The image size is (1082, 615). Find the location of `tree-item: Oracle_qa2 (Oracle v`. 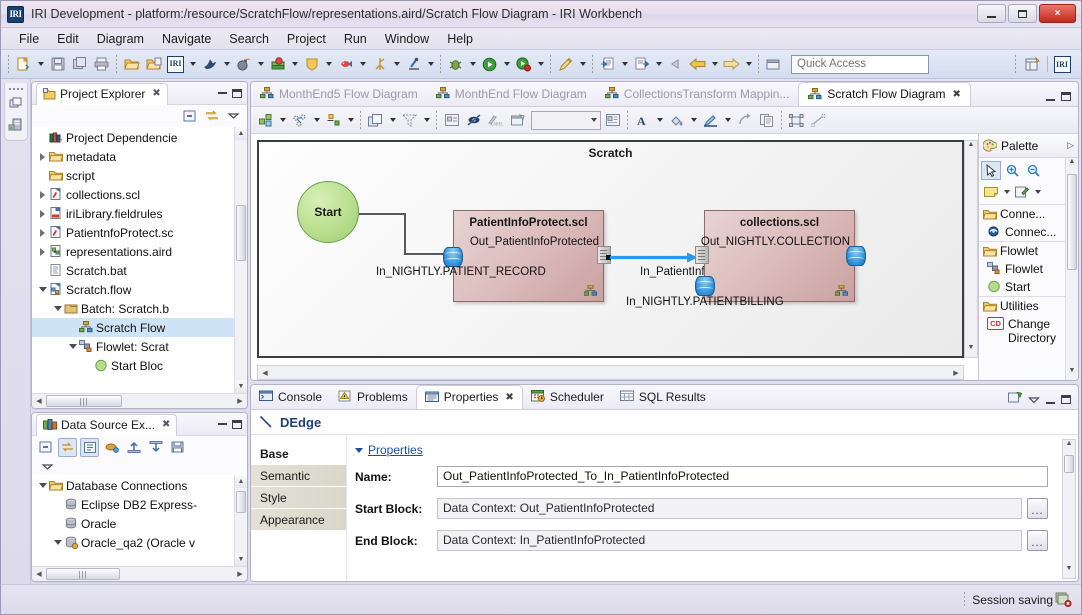

tree-item: Oracle_qa2 (Oracle v is located at coordinates (139, 542).